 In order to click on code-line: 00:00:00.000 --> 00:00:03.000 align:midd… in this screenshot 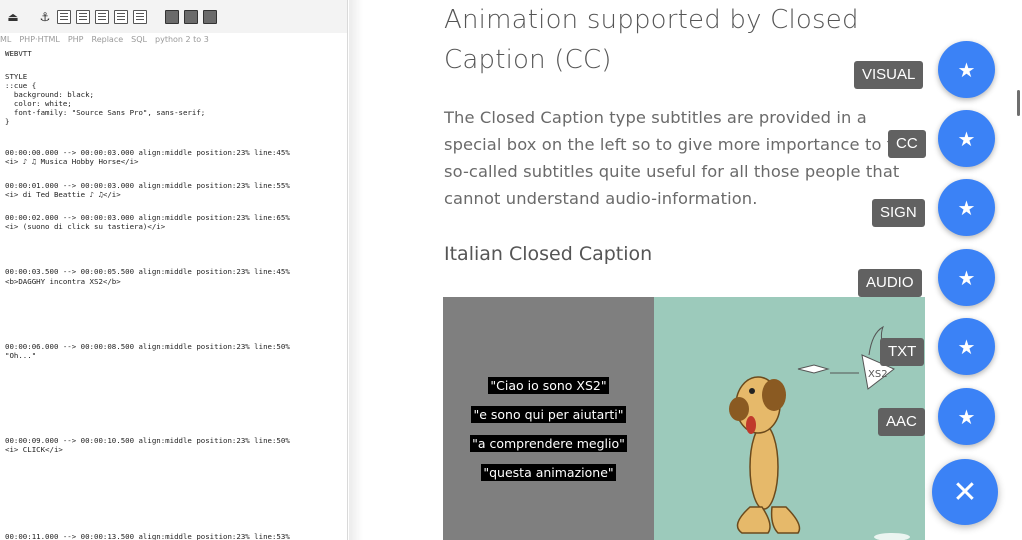, I will do `click(147, 152)`.